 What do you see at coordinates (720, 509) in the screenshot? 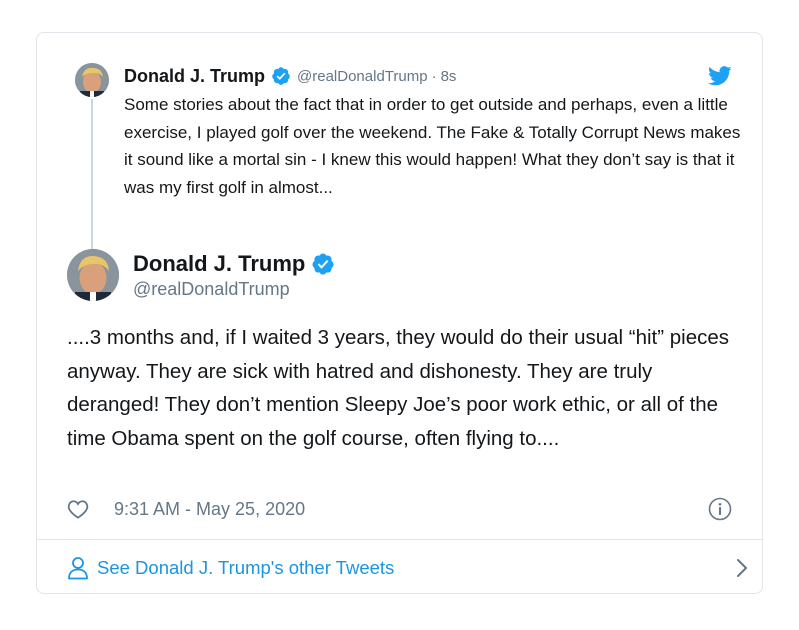
I see `info-icon` at bounding box center [720, 509].